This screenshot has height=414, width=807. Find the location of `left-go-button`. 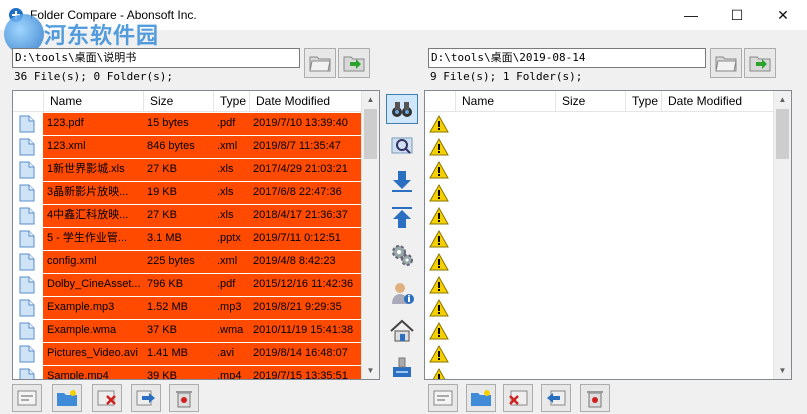

left-go-button is located at coordinates (354, 63).